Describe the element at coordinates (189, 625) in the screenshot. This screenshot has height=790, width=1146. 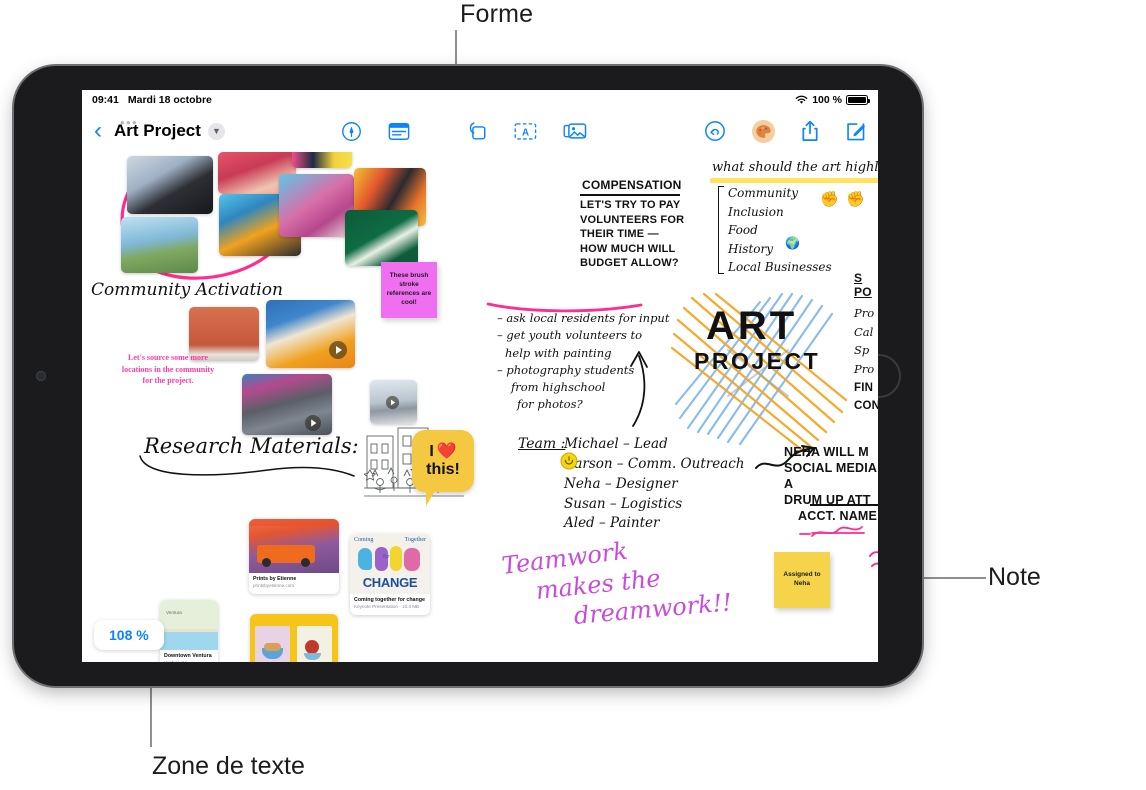
I see `card-thumbnail: Ventura` at that location.